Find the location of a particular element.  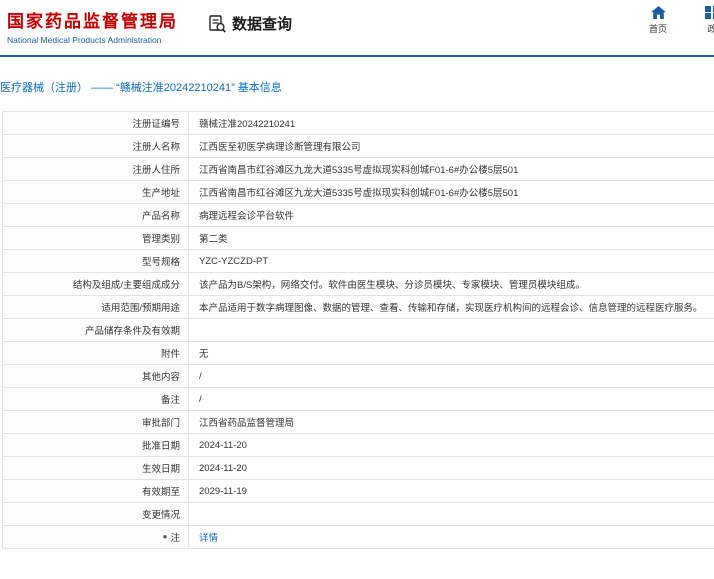

row-label-text: 附件 is located at coordinates (170, 354).